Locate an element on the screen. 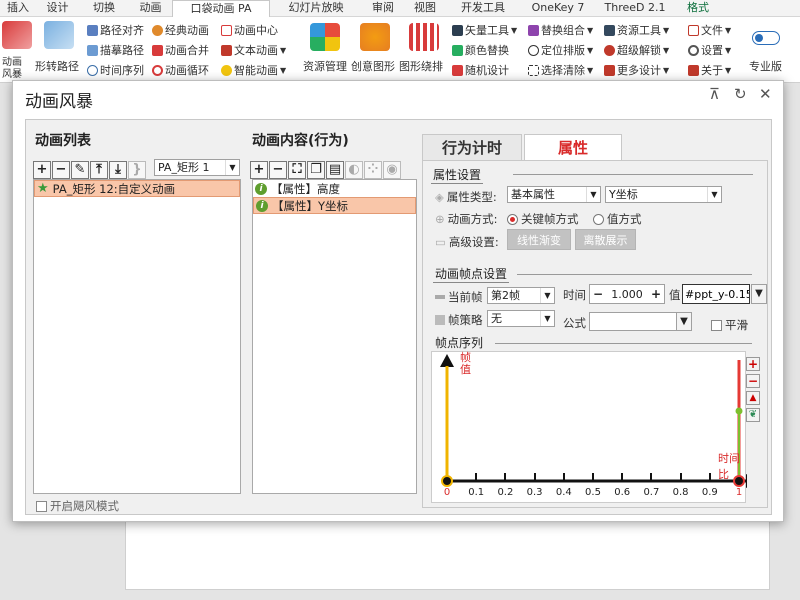 Image resolution: width=800 pixels, height=600 pixels. pro-version-label: 专业版 is located at coordinates (765, 66).